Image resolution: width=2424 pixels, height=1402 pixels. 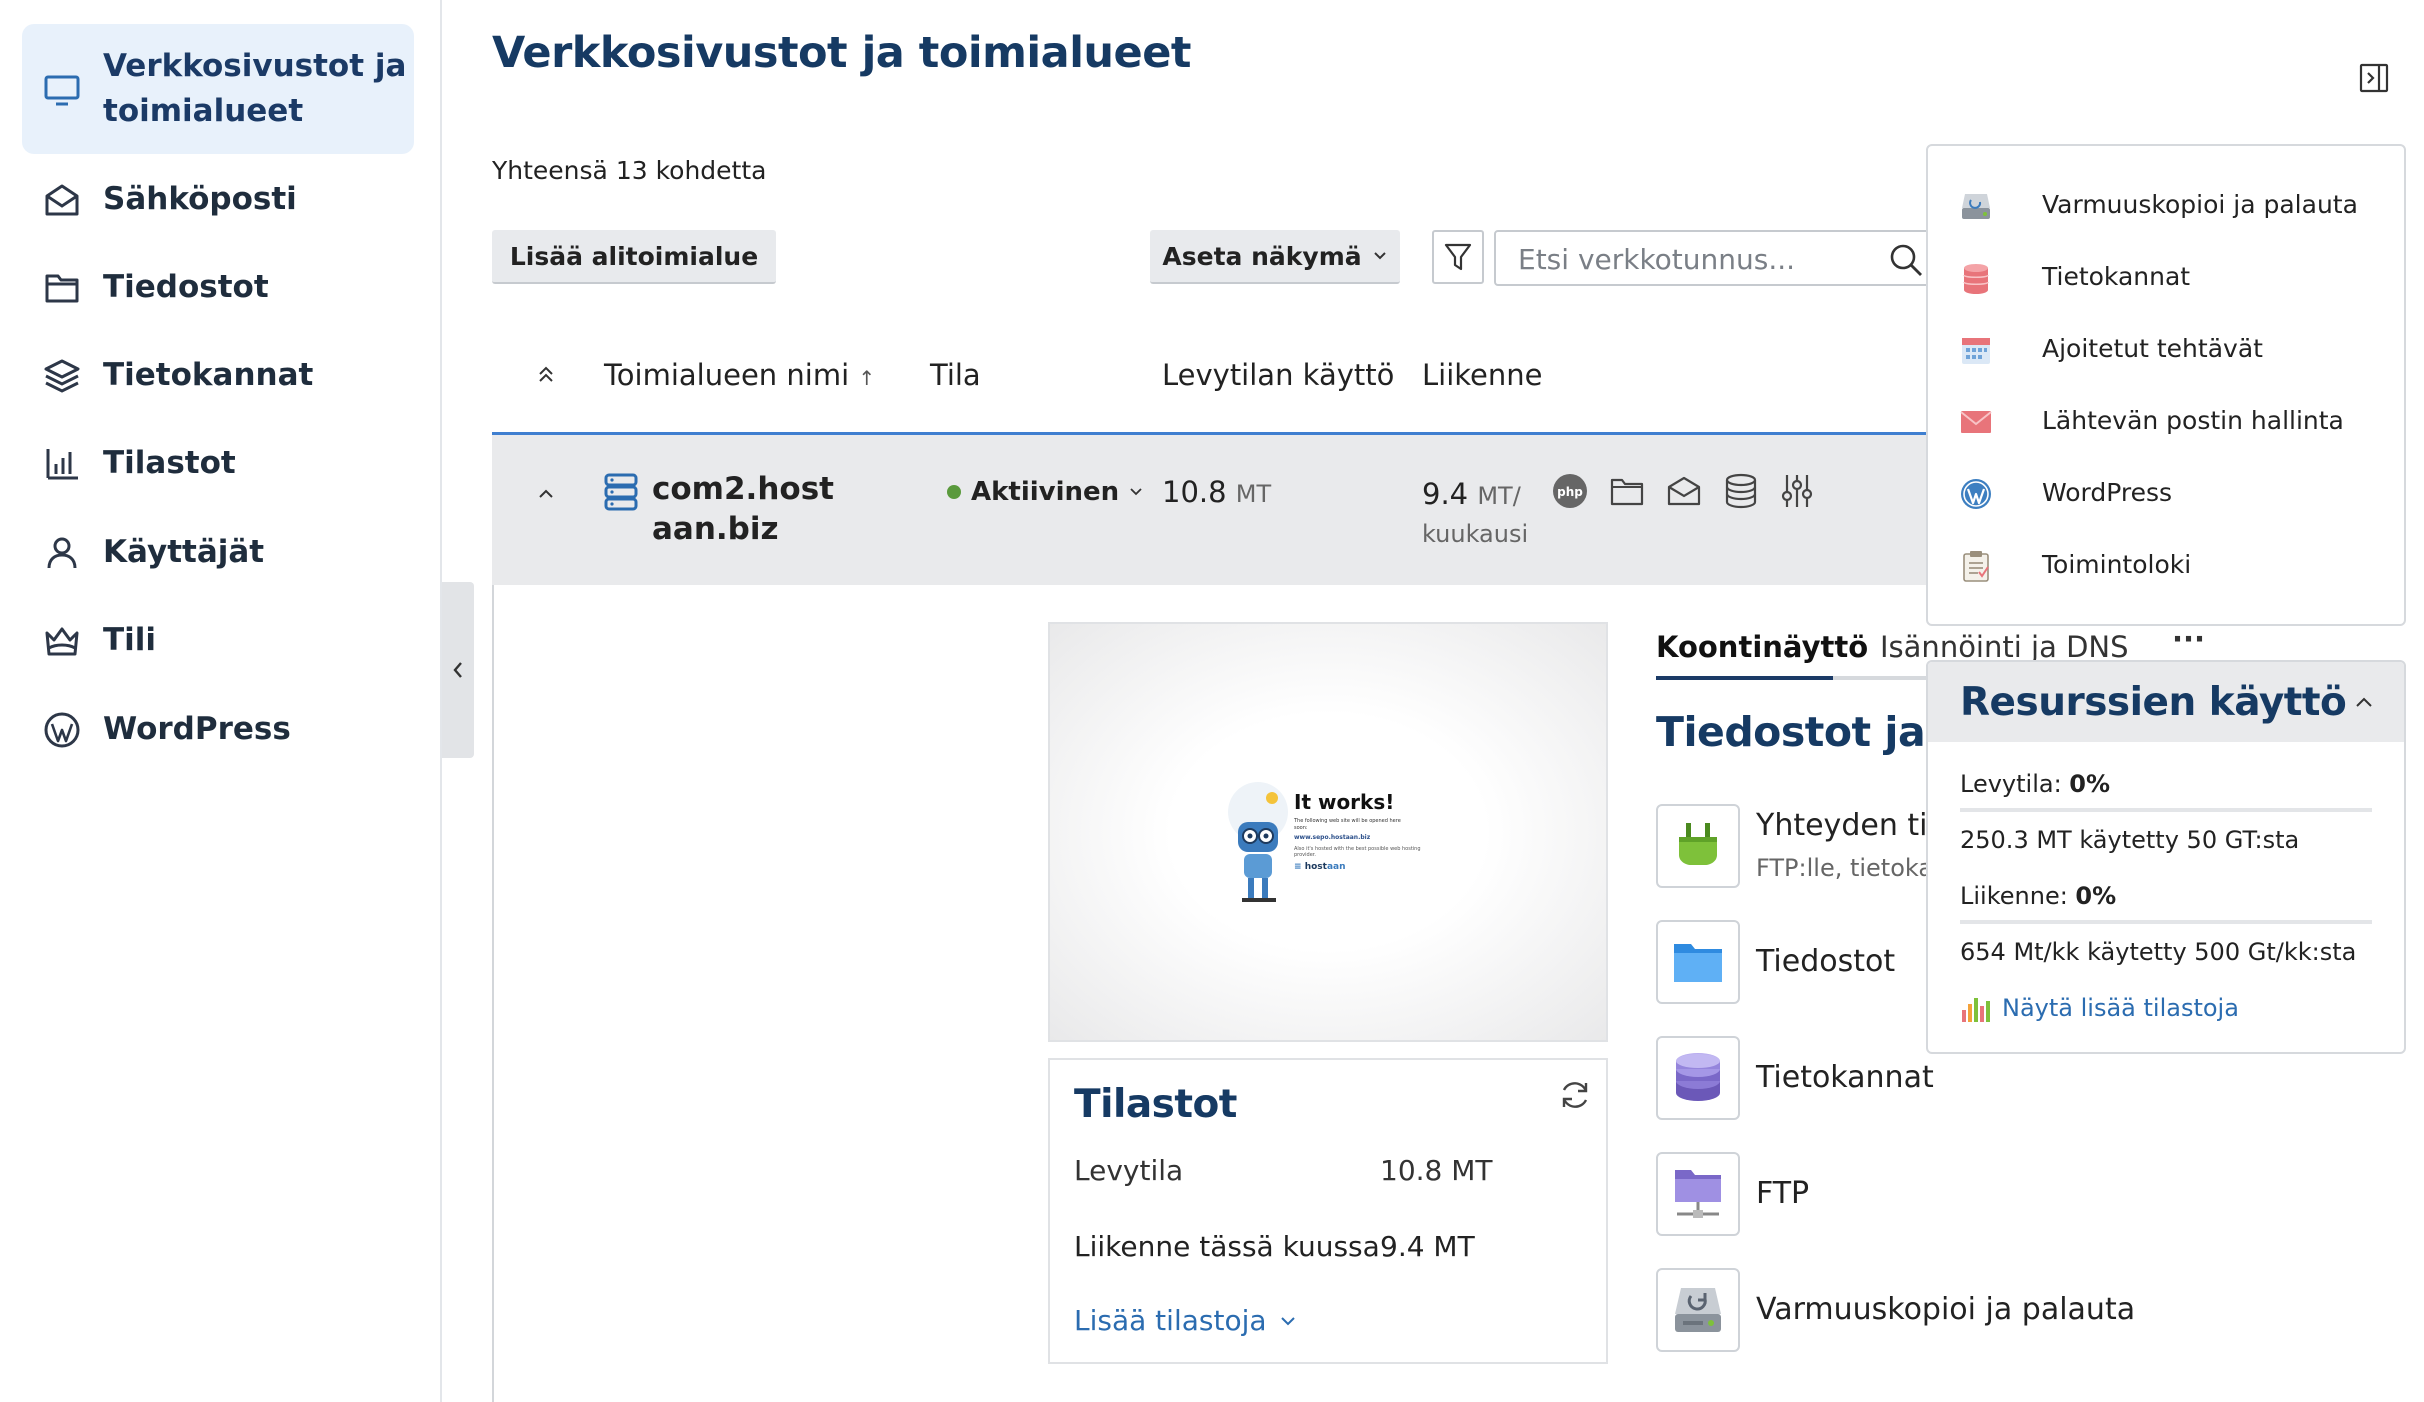 What do you see at coordinates (1698, 963) in the screenshot?
I see `blue-folder-icon` at bounding box center [1698, 963].